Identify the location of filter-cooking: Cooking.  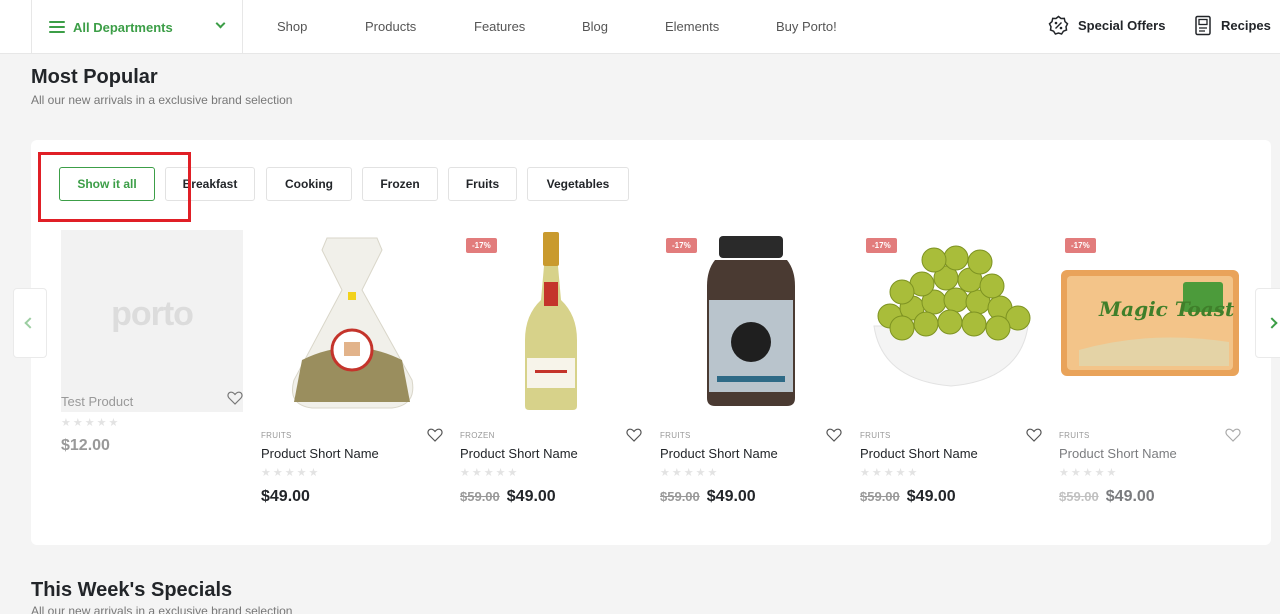
(309, 184).